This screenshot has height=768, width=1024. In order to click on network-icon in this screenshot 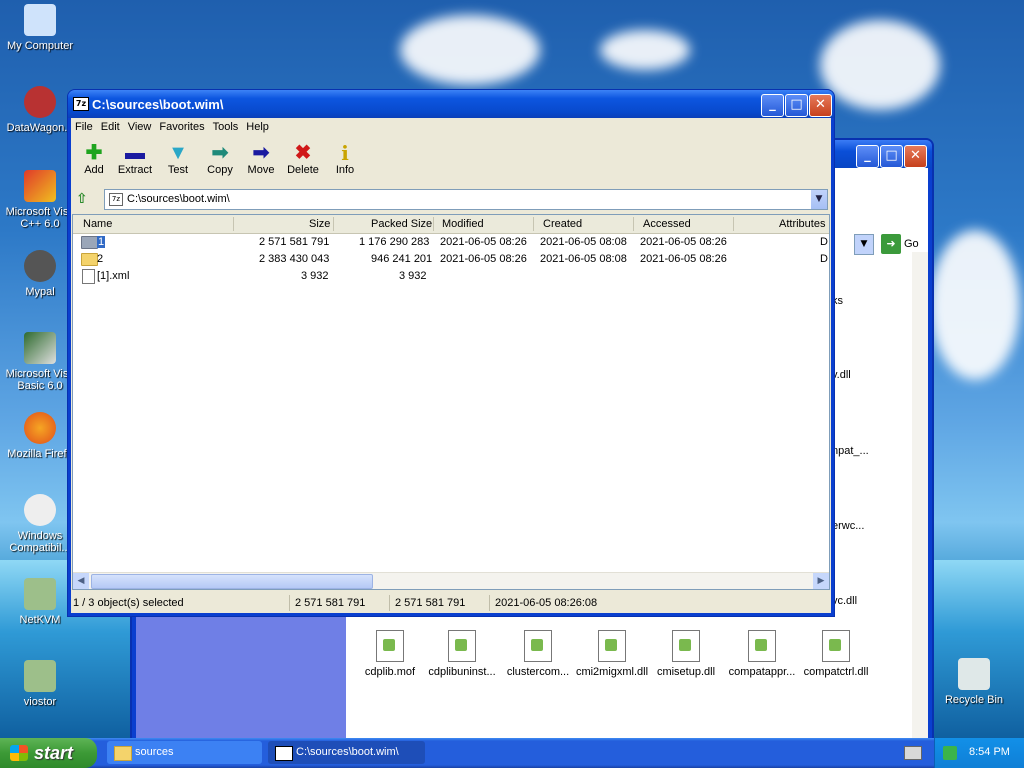, I will do `click(950, 753)`.